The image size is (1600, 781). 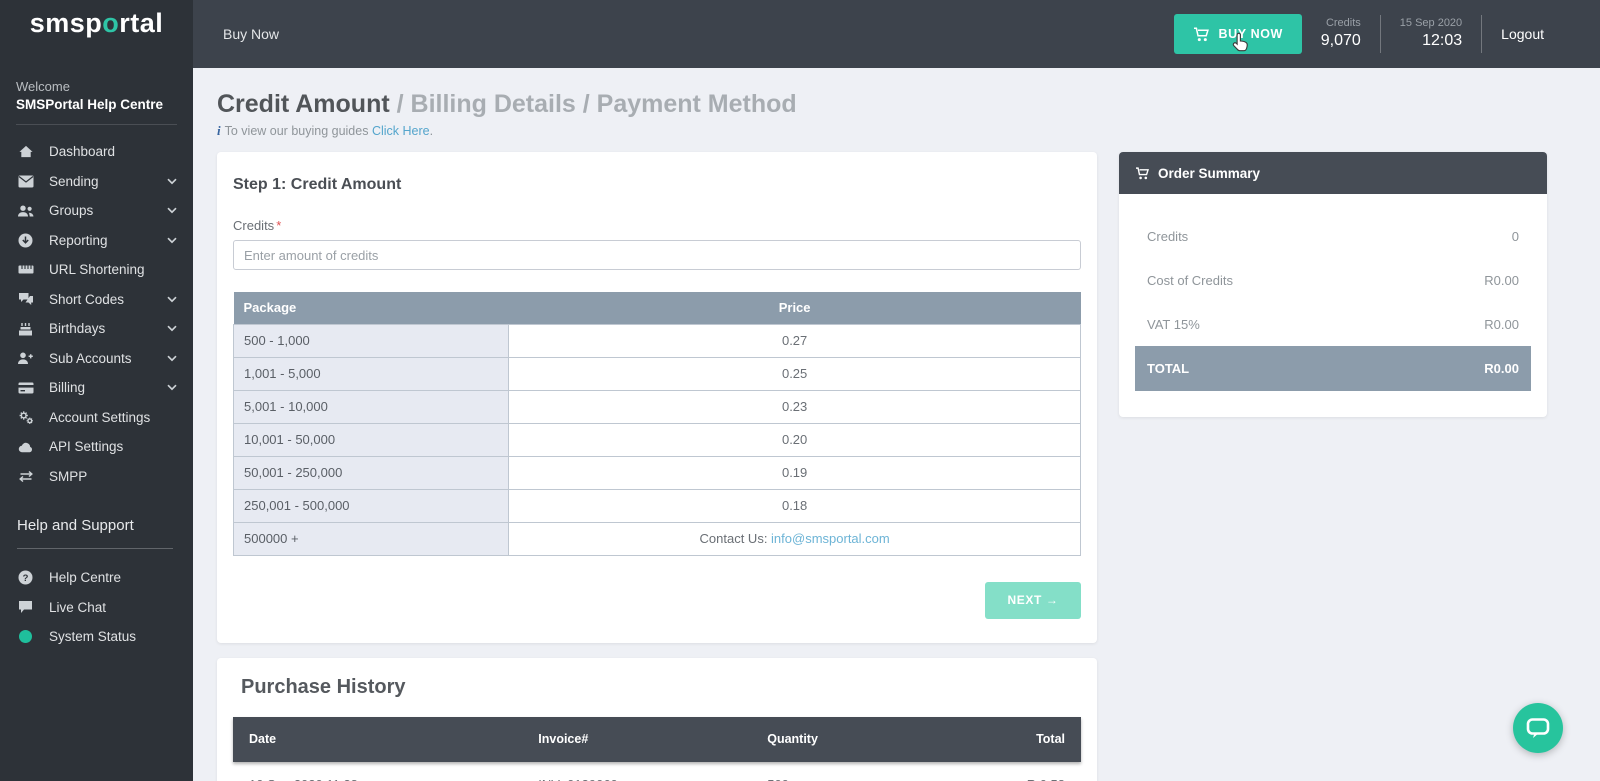 I want to click on chat-launcher-button, so click(x=1538, y=728).